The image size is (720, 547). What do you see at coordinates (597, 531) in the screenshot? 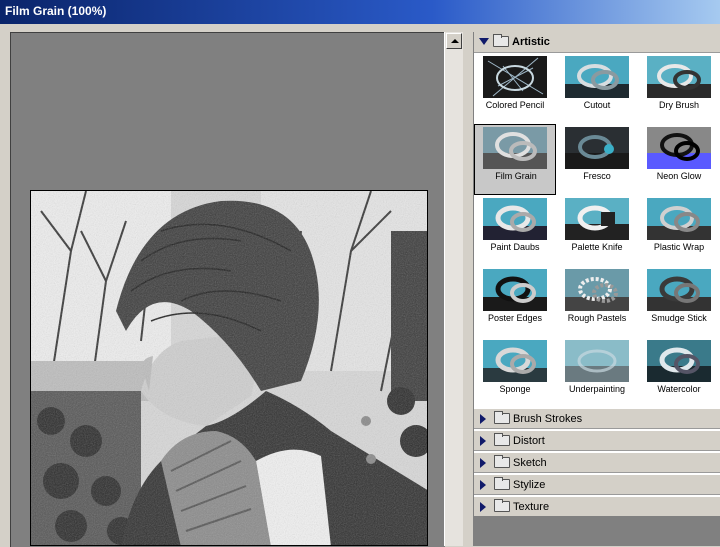
I see `panel-empty-area` at bounding box center [597, 531].